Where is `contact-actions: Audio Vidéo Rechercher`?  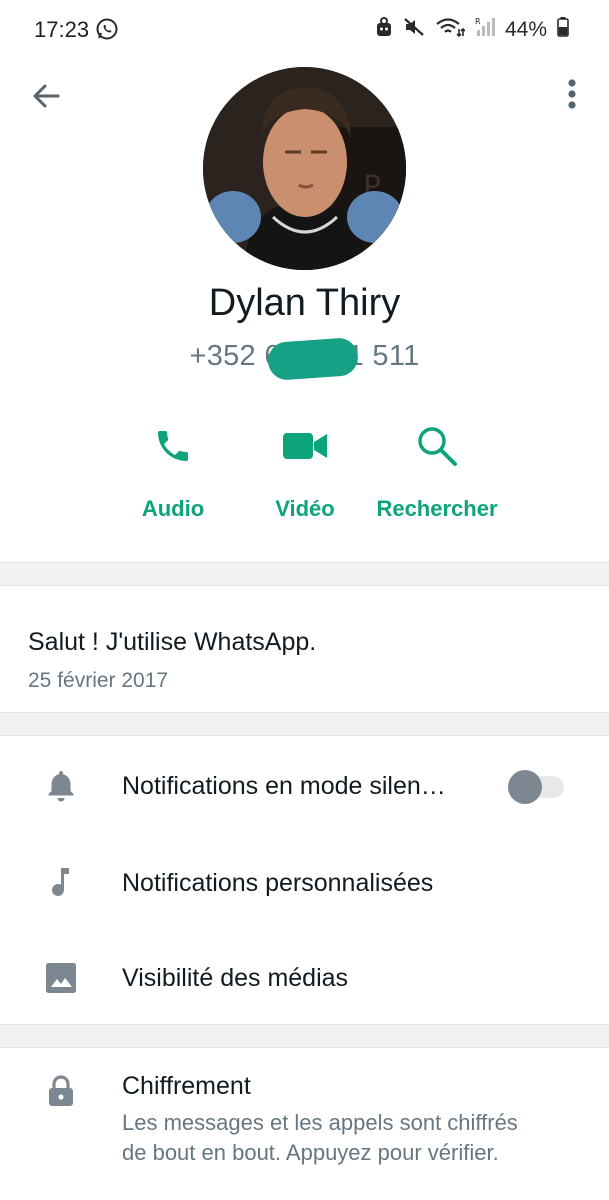 contact-actions: Audio Vidéo Rechercher is located at coordinates (304, 475).